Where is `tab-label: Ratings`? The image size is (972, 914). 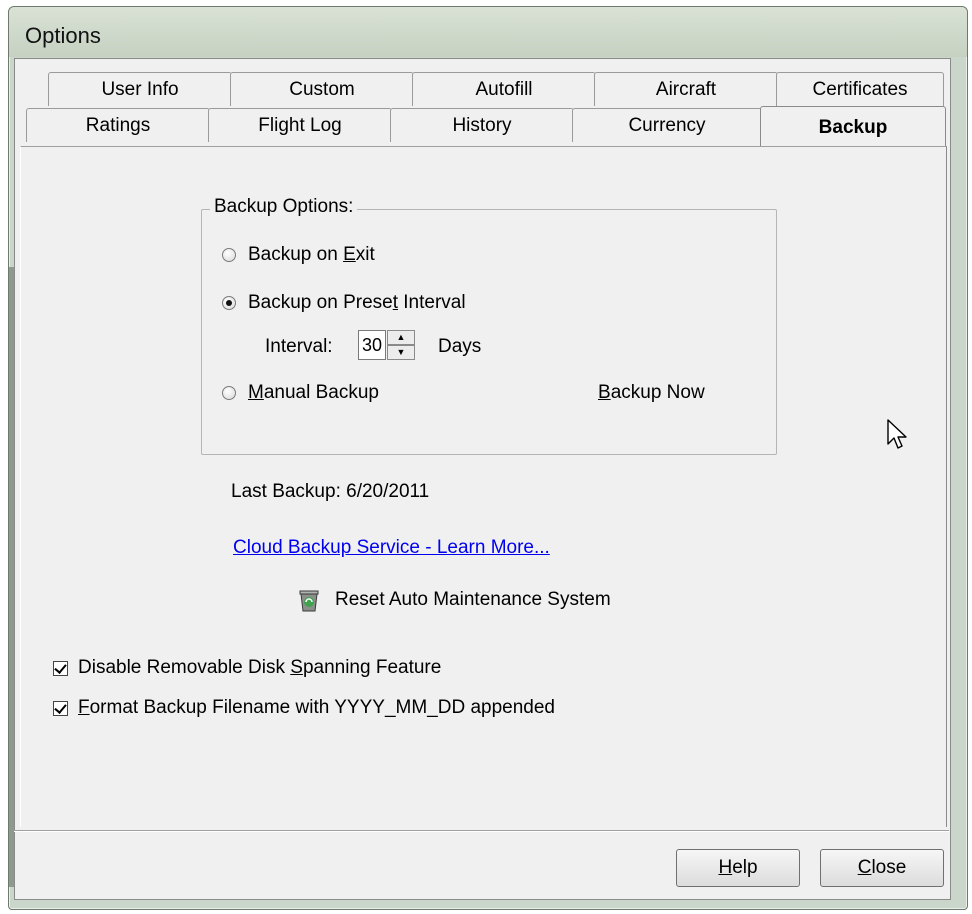
tab-label: Ratings is located at coordinates (118, 125).